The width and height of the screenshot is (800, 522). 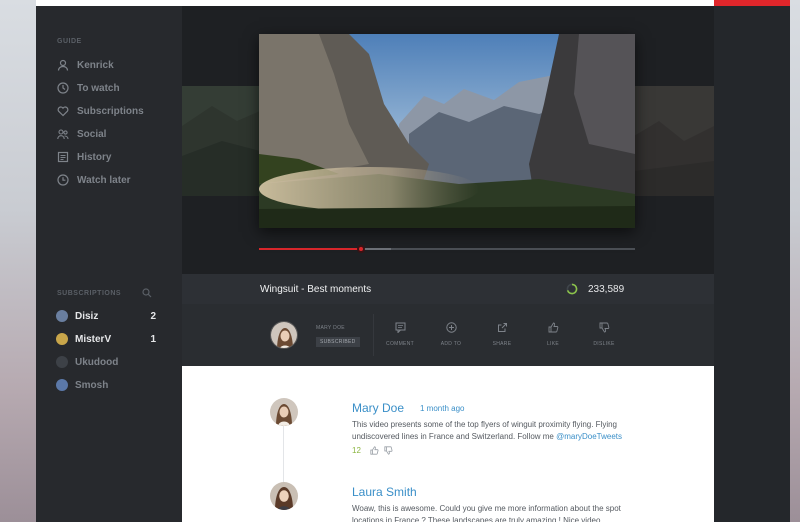 I want to click on action-label: COMMENT, so click(x=400, y=344).